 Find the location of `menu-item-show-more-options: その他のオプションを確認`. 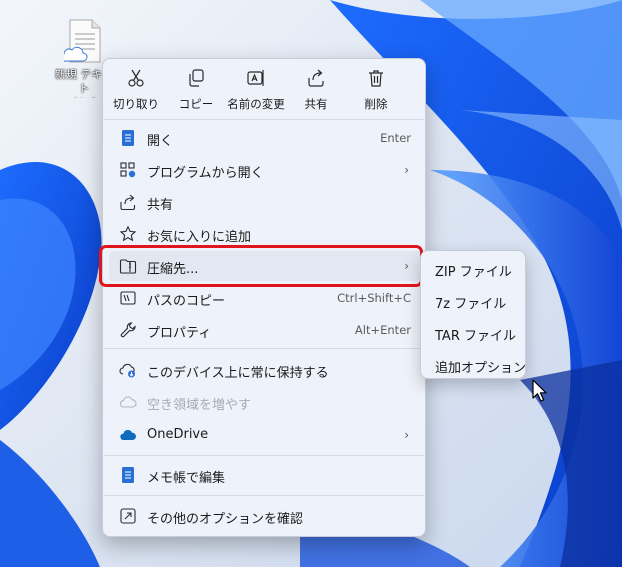

menu-item-show-more-options: その他のオプションを確認 is located at coordinates (265, 516).